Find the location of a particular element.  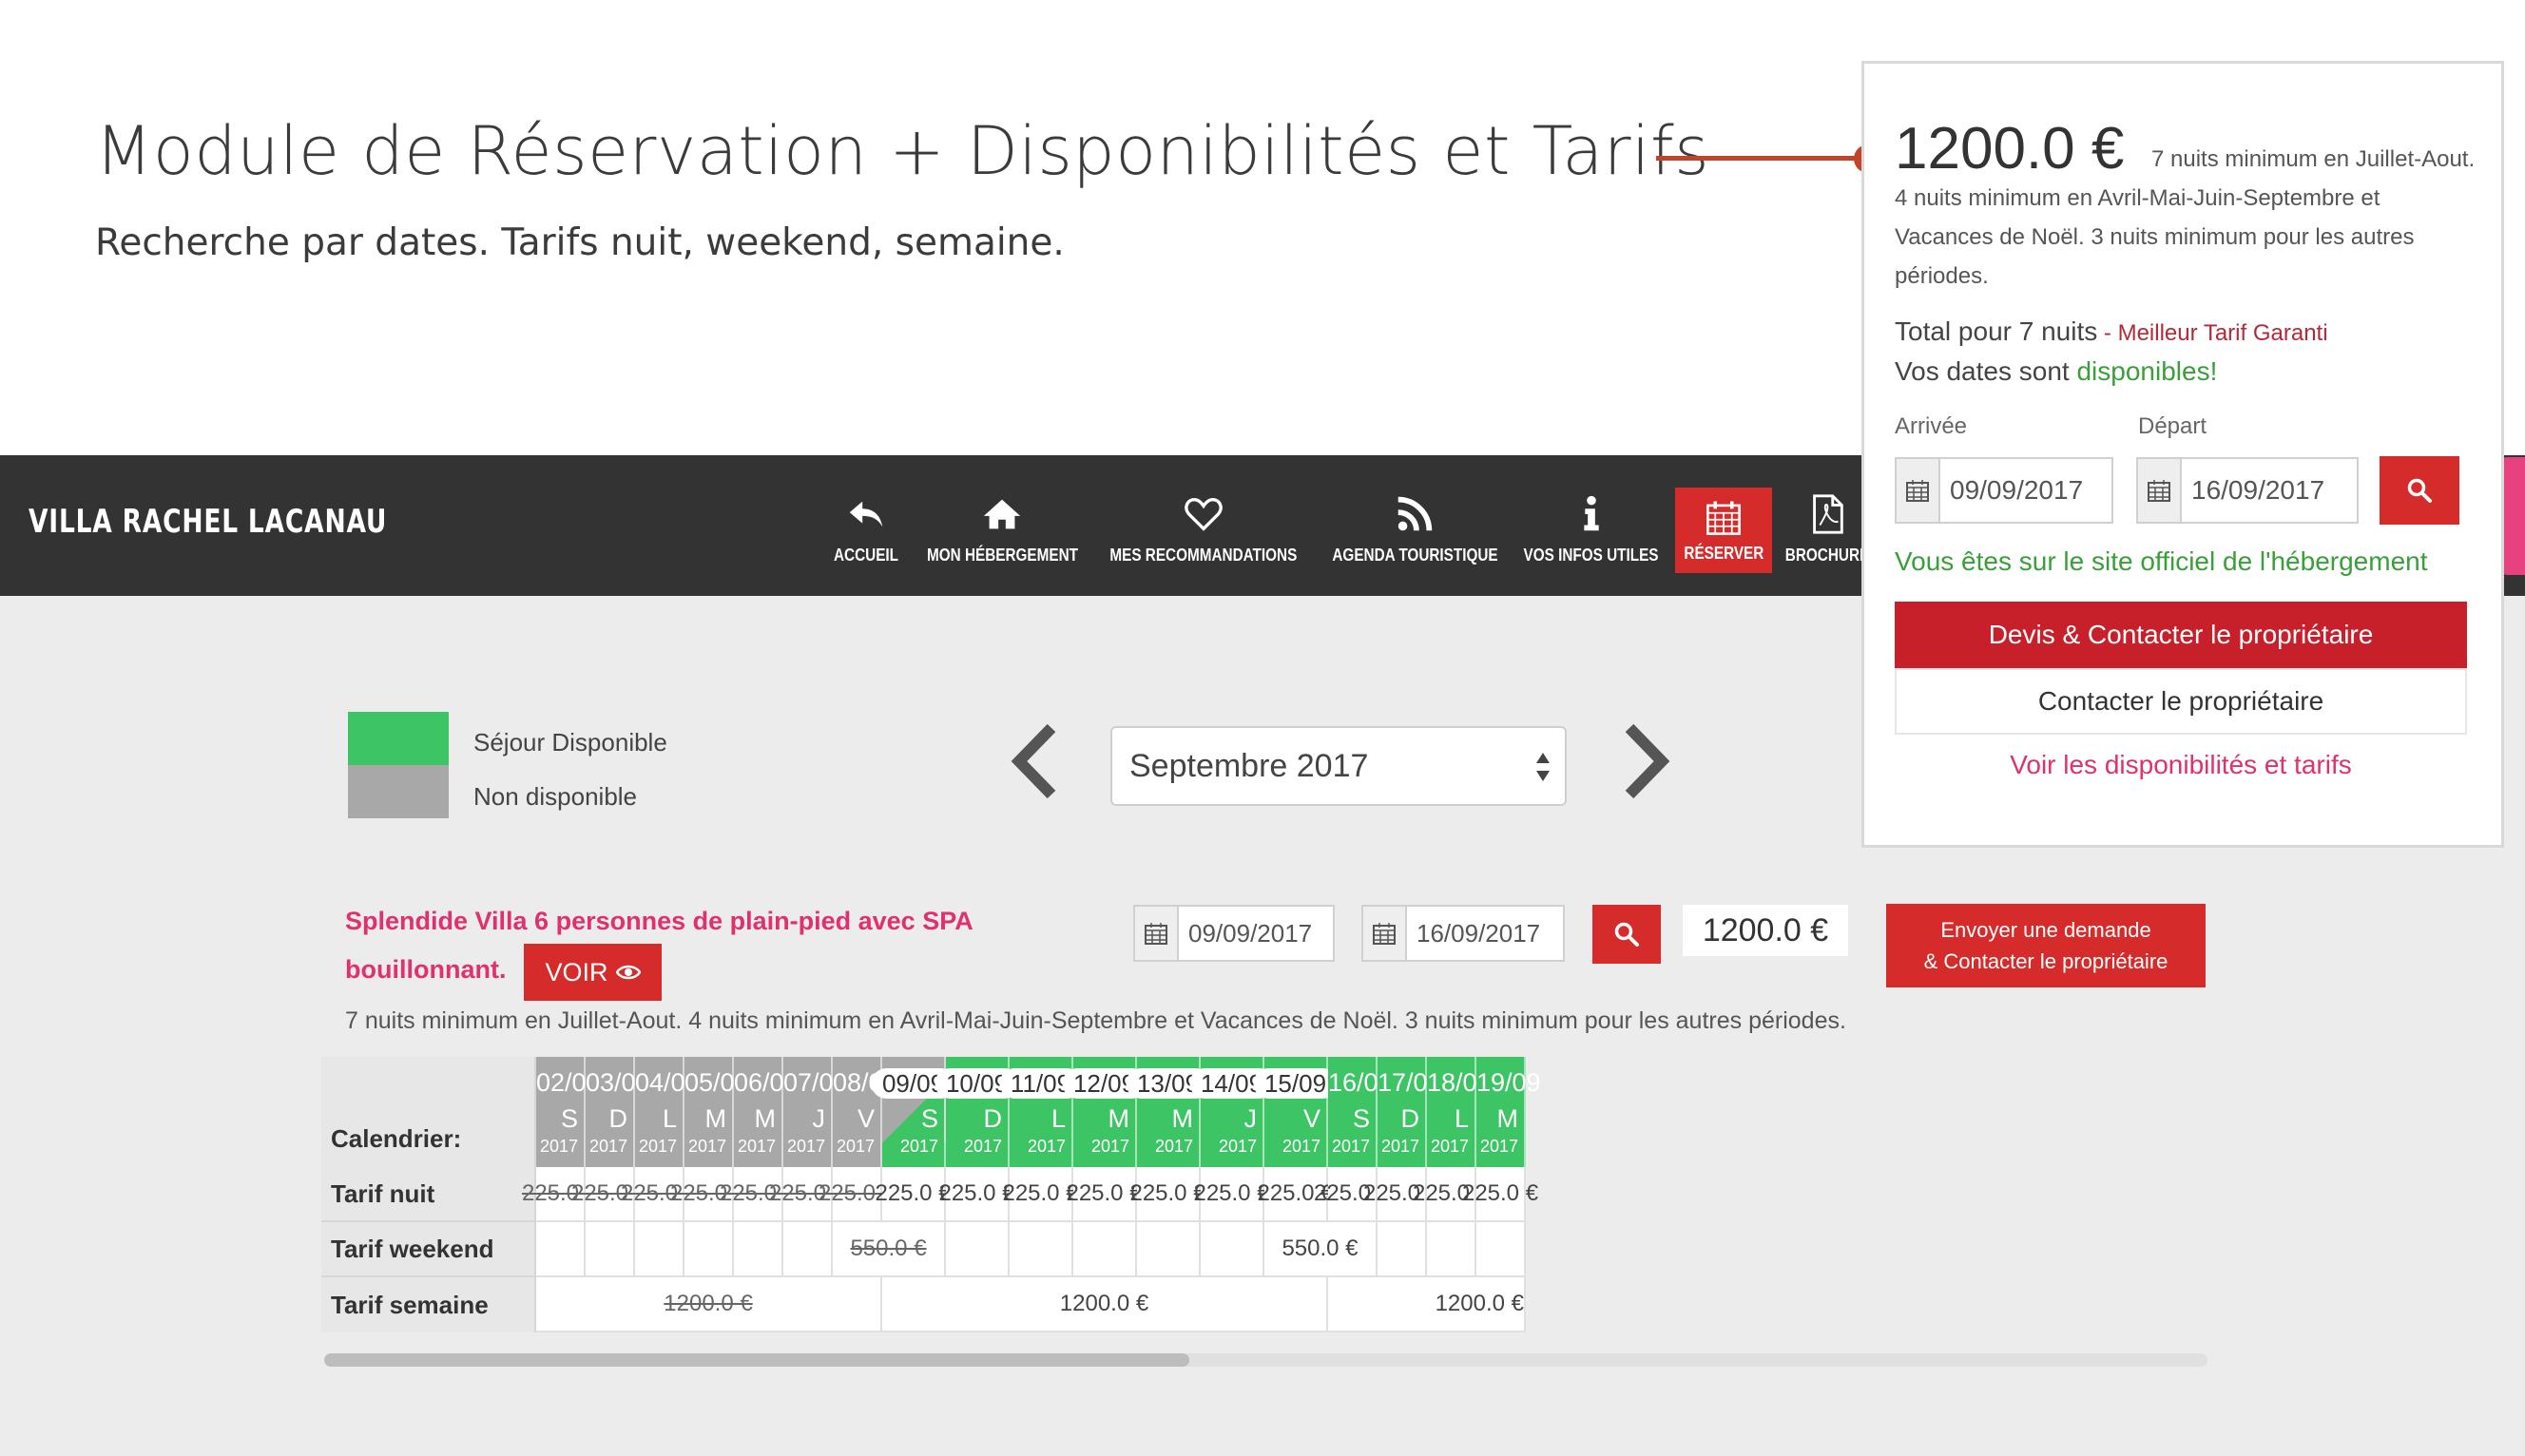

chevron-left-icon is located at coordinates (1036, 761).